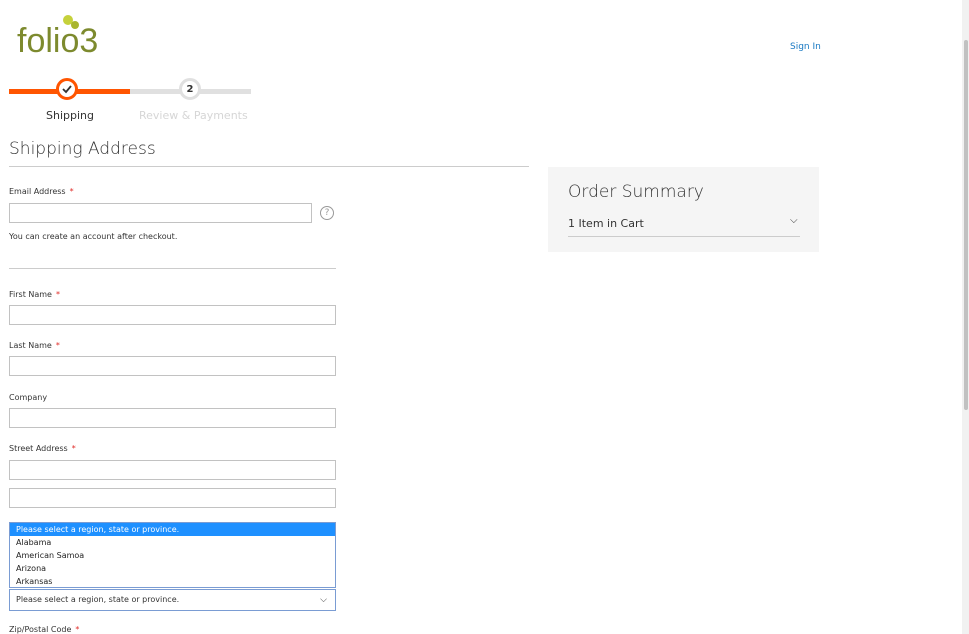 This screenshot has height=634, width=969. Describe the element at coordinates (684, 236) in the screenshot. I see `summary-divider` at that location.